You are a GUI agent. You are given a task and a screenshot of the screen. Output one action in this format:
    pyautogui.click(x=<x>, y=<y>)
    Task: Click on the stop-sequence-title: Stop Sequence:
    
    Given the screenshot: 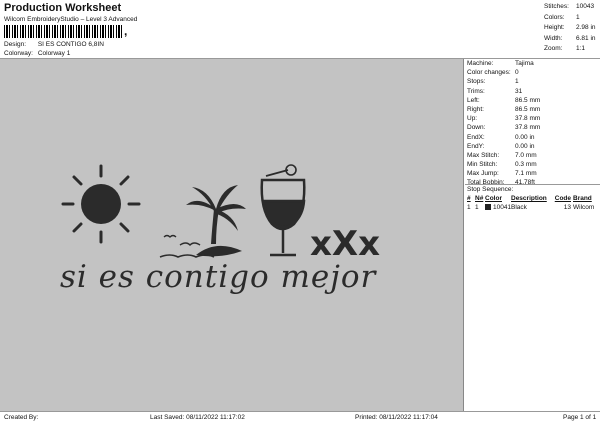 What is the action you would take?
    pyautogui.click(x=490, y=189)
    